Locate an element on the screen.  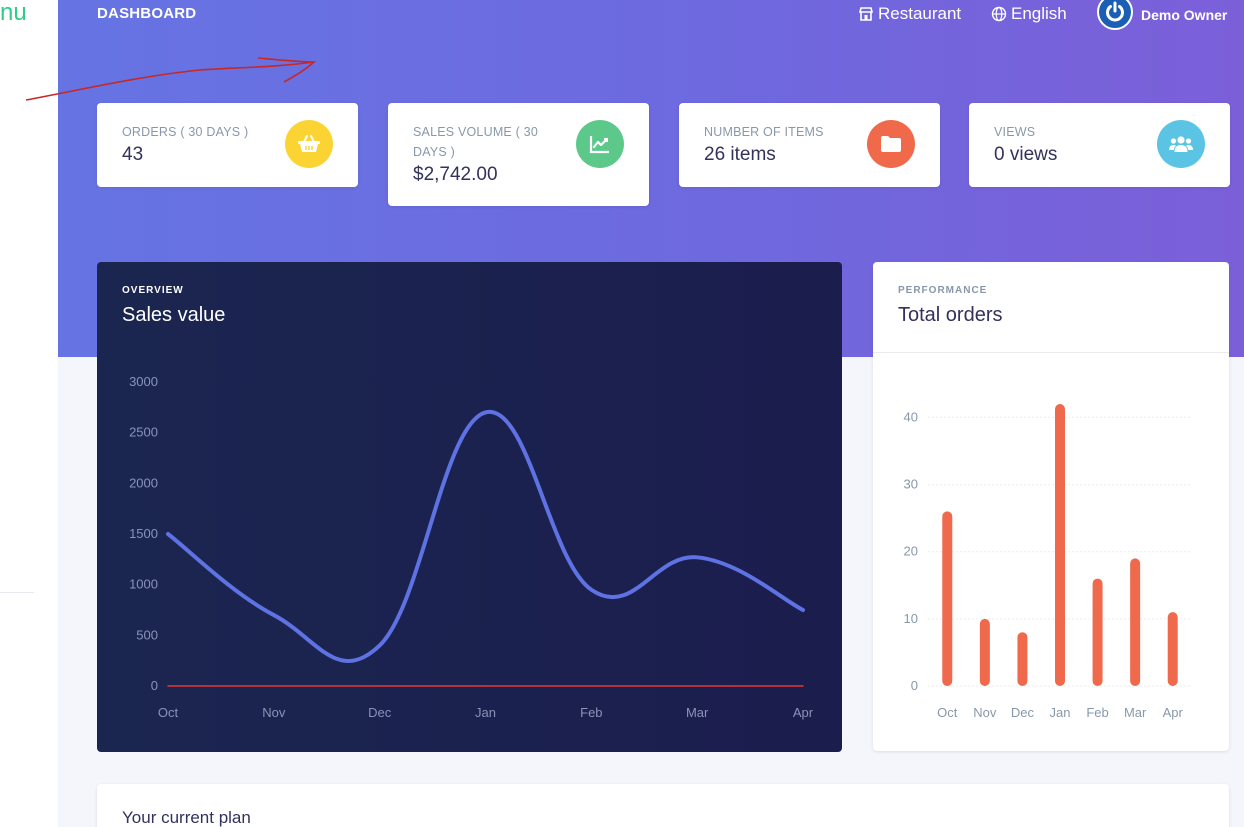
y-tick-label: 1000 is located at coordinates (143, 584).